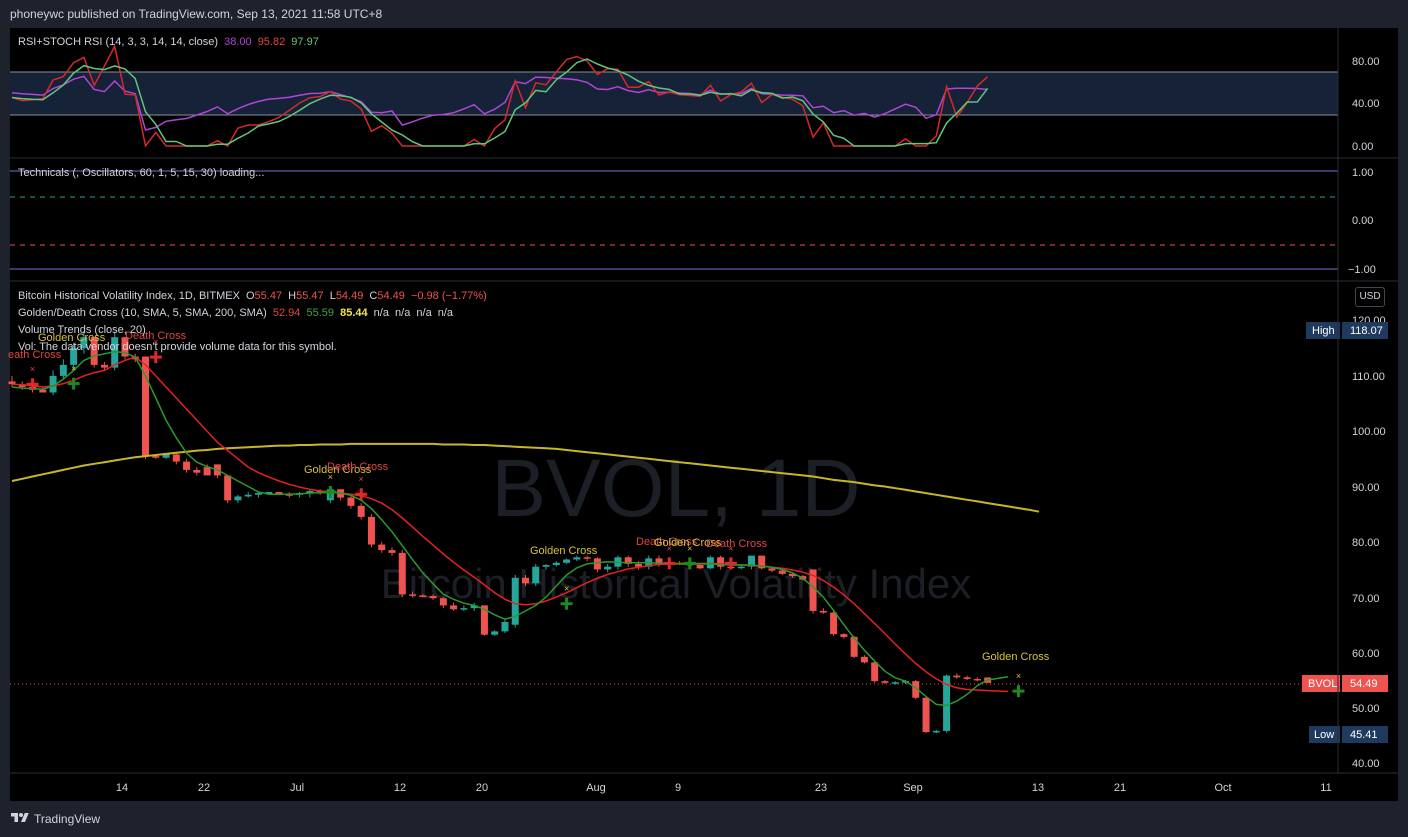  What do you see at coordinates (271, 42) in the screenshot?
I see `stoch-k-value: 95.82` at bounding box center [271, 42].